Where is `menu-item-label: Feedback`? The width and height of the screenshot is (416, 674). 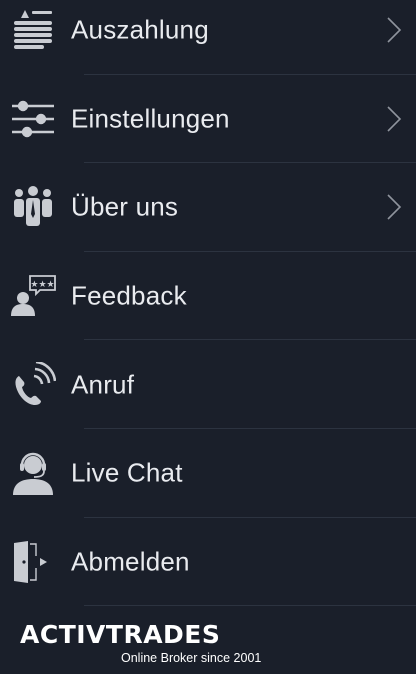
menu-item-label: Feedback is located at coordinates (129, 295).